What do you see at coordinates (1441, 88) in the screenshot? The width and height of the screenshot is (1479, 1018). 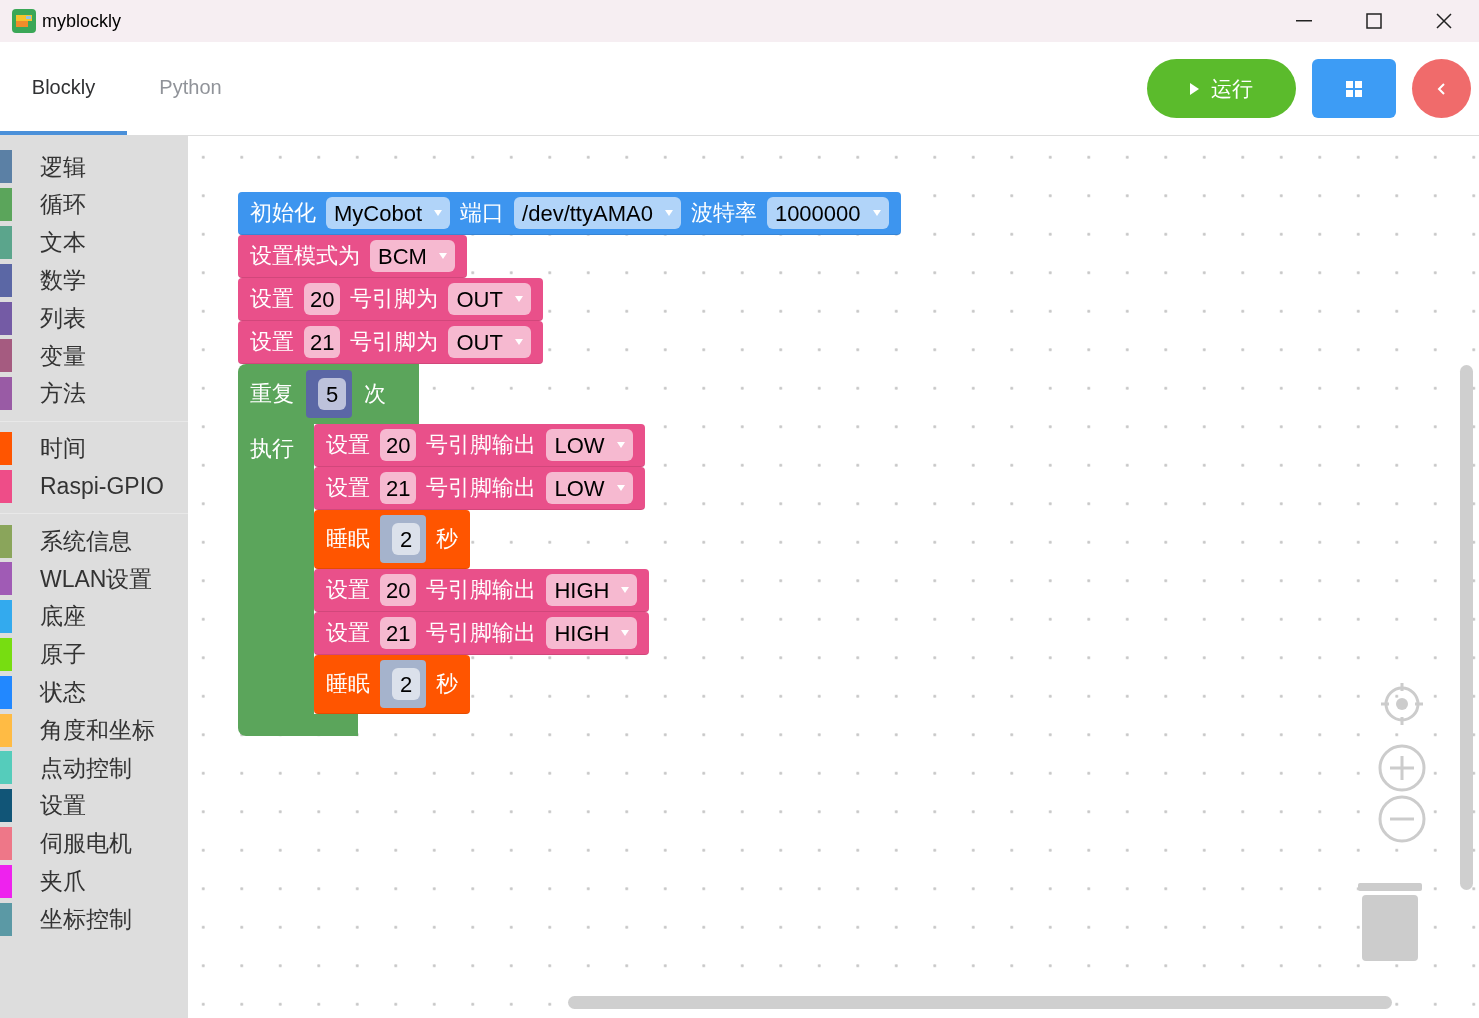 I see `chevron-left-icon` at bounding box center [1441, 88].